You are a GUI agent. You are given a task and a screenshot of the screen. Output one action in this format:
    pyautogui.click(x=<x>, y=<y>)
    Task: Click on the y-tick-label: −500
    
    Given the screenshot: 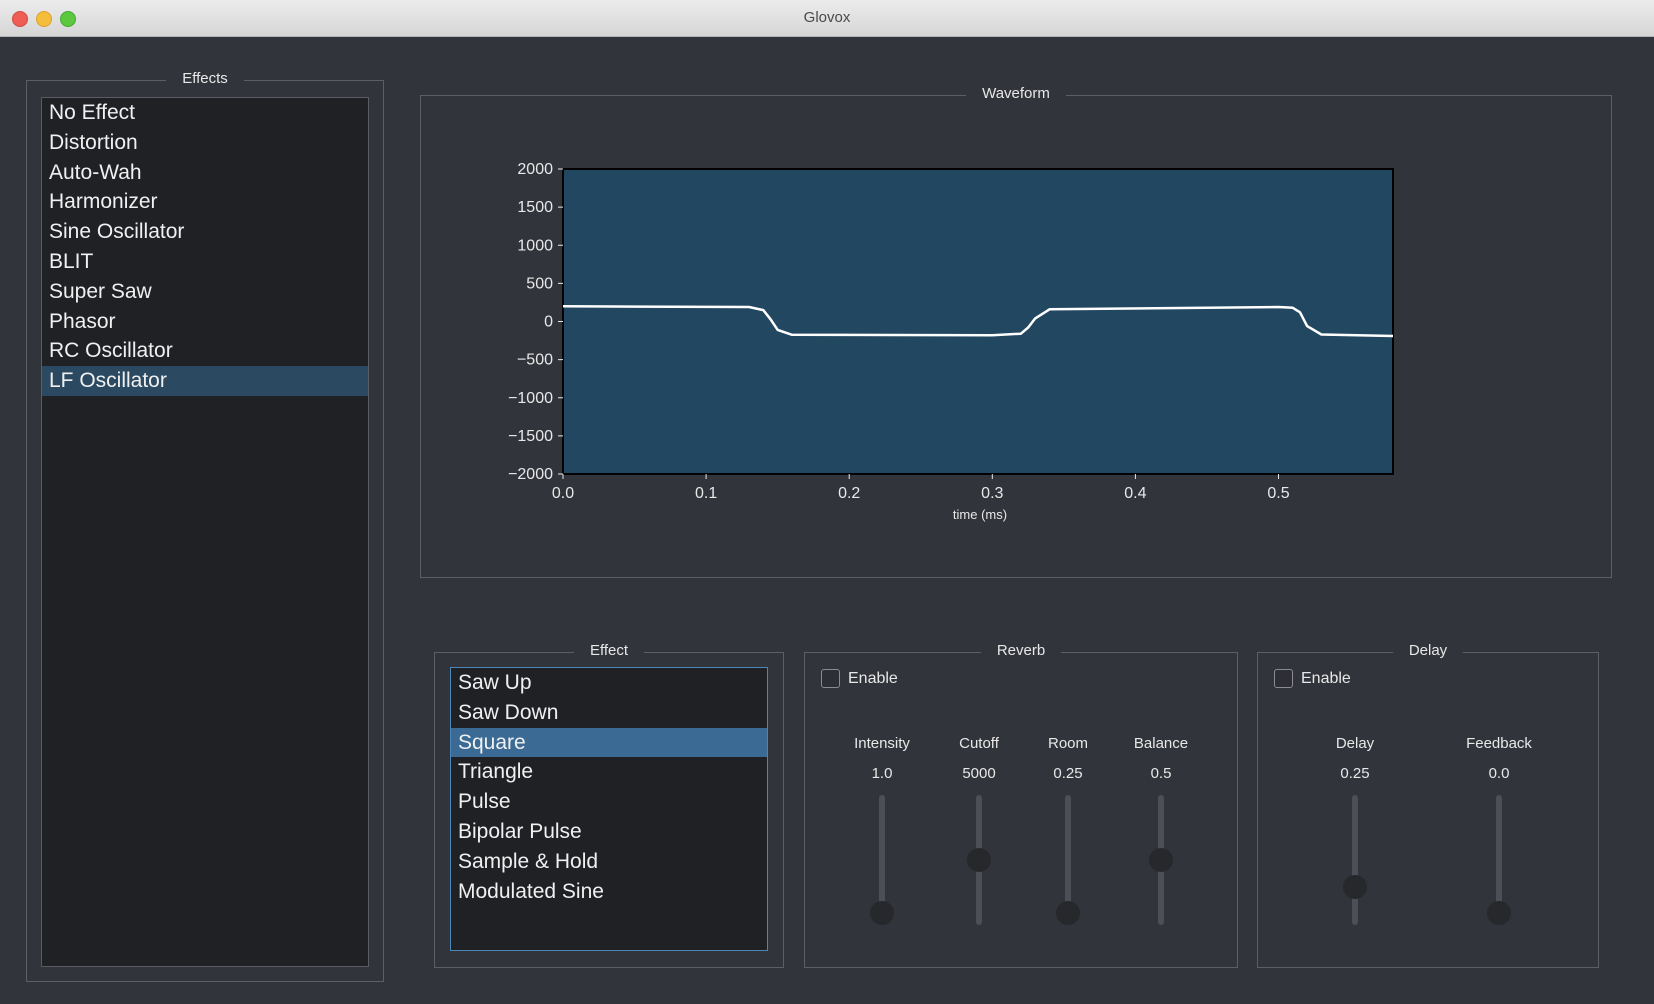 What is the action you would take?
    pyautogui.click(x=535, y=360)
    